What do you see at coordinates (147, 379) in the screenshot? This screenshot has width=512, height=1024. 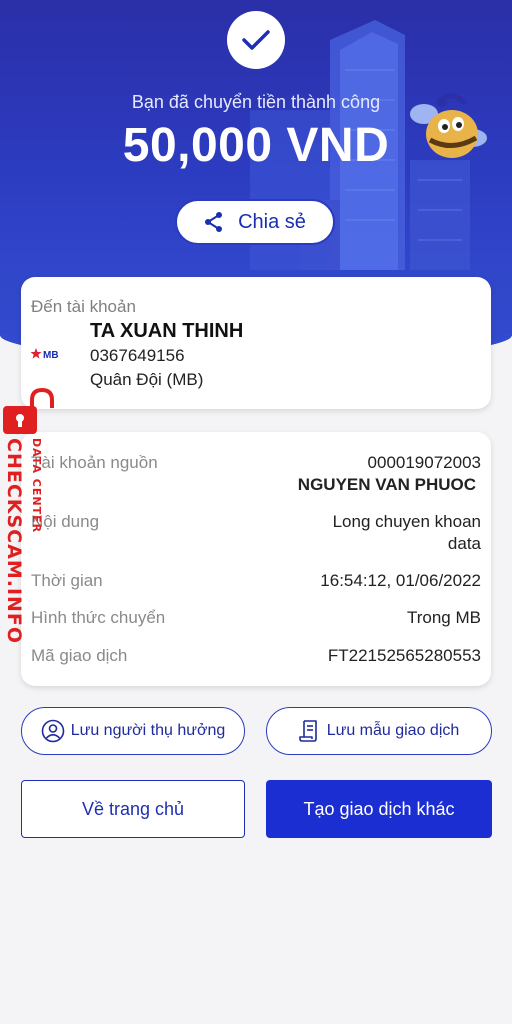 I see `recipient-bank-name: Quân Đội (MB)` at bounding box center [147, 379].